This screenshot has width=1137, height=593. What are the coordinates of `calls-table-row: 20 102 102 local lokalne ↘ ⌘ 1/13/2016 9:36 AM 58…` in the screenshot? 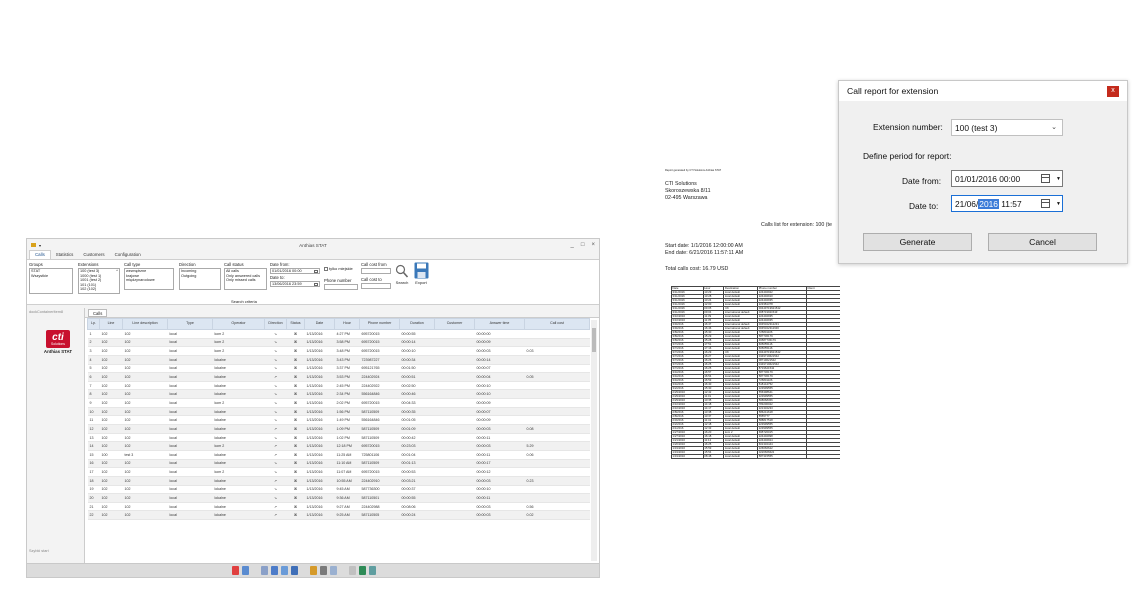 It's located at (338, 498).